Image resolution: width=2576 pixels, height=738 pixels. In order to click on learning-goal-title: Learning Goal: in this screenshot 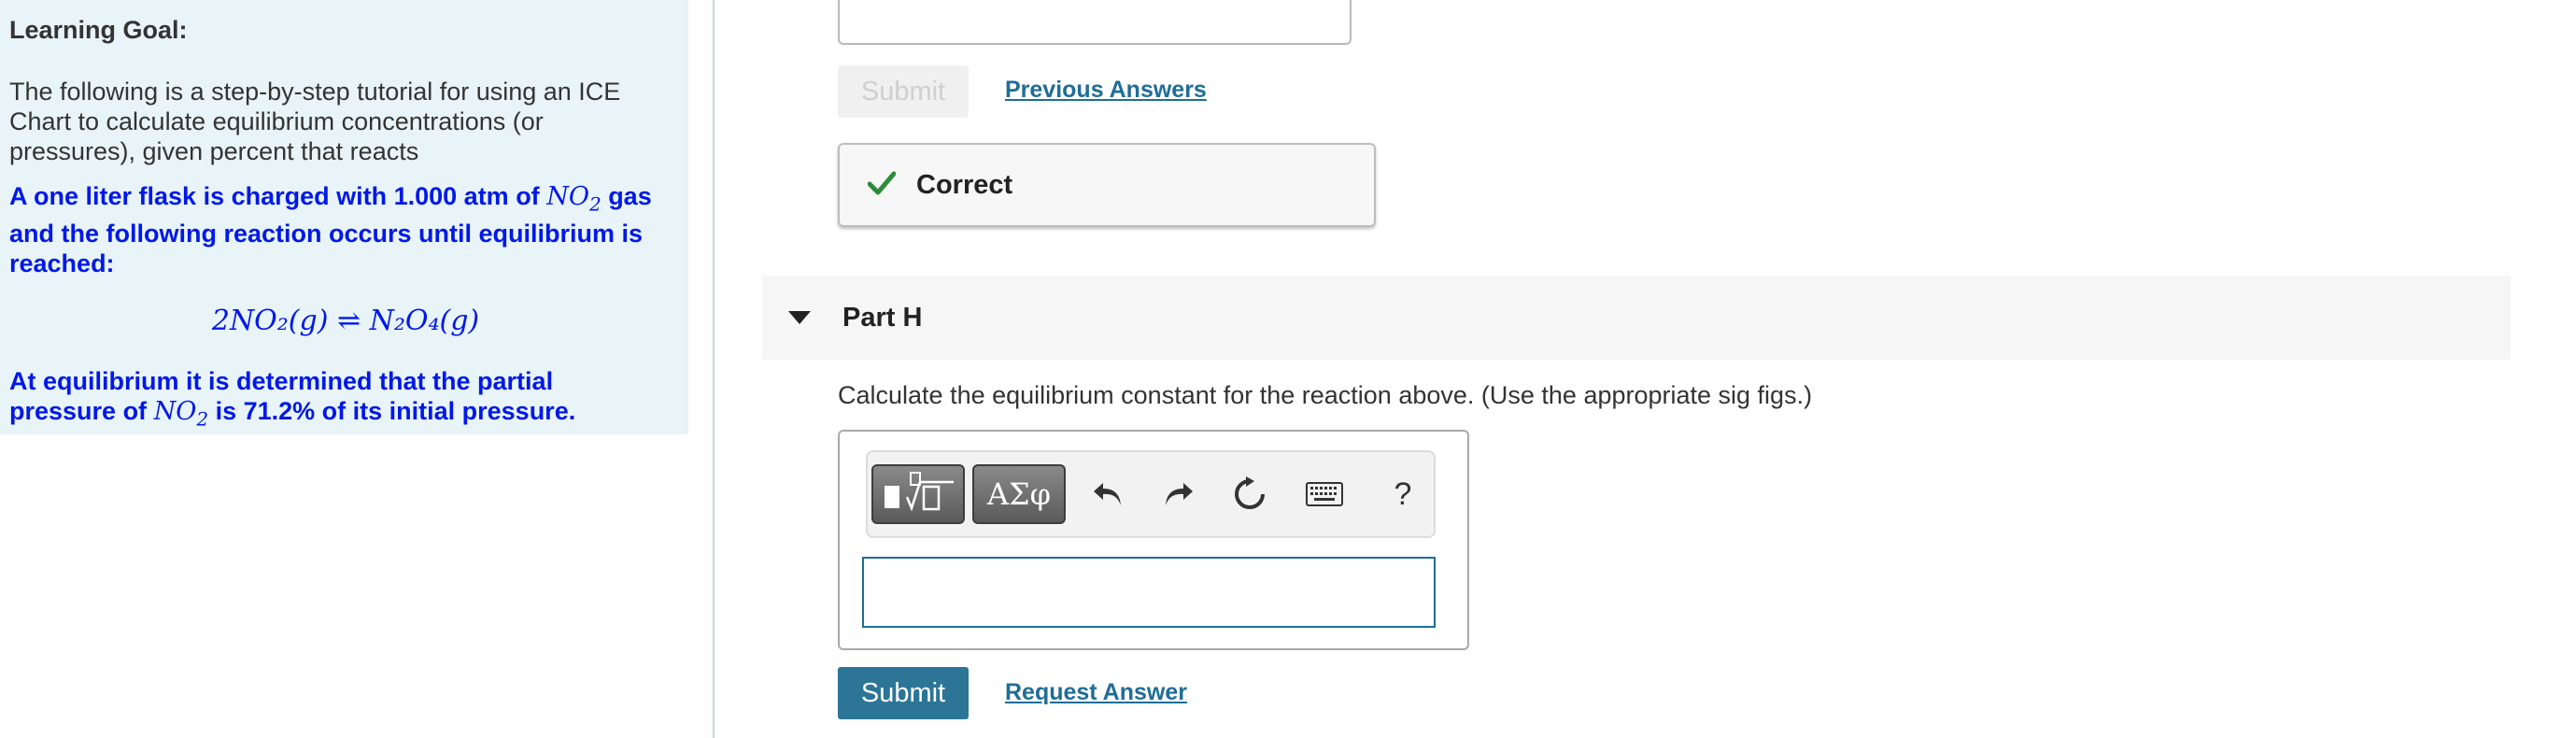, I will do `click(98, 30)`.